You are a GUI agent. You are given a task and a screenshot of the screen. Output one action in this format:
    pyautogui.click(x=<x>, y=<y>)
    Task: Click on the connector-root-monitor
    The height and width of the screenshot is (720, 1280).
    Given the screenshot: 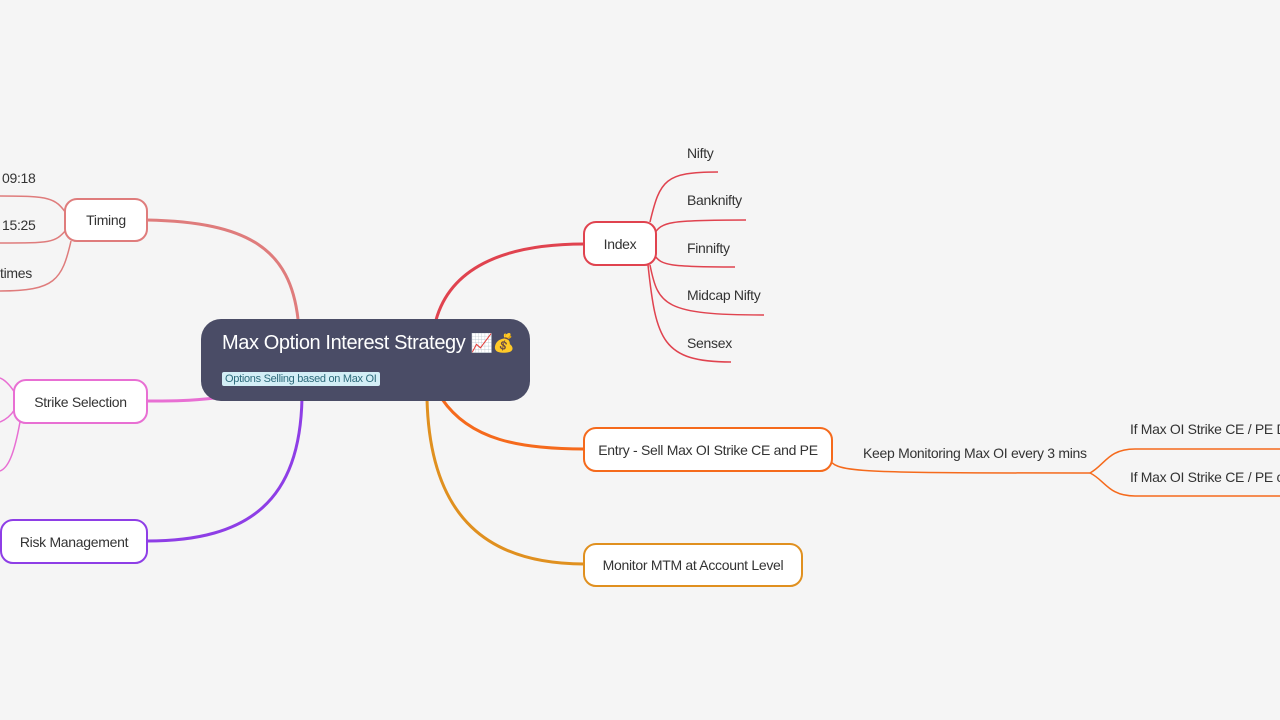 What is the action you would take?
    pyautogui.click(x=505, y=482)
    